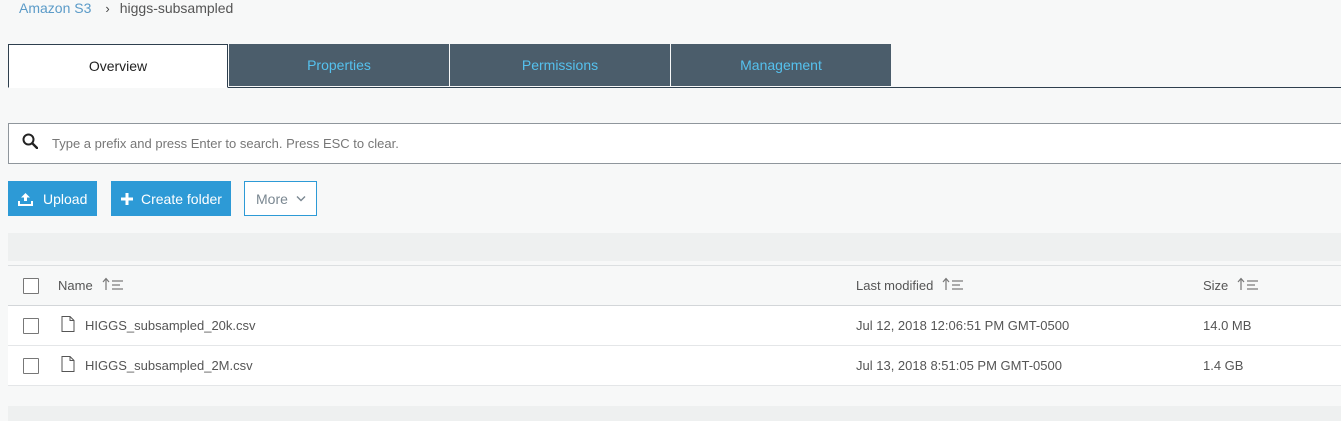  What do you see at coordinates (118, 66) in the screenshot?
I see `tab-overview: Overview` at bounding box center [118, 66].